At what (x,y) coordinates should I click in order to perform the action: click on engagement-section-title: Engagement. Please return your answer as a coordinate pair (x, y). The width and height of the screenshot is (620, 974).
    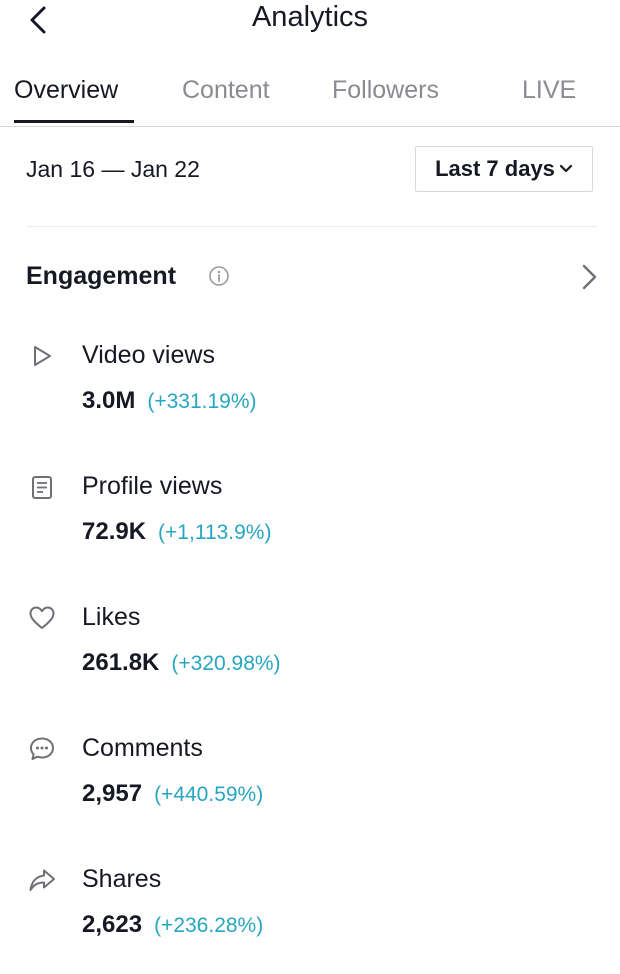
    Looking at the image, I should click on (101, 276).